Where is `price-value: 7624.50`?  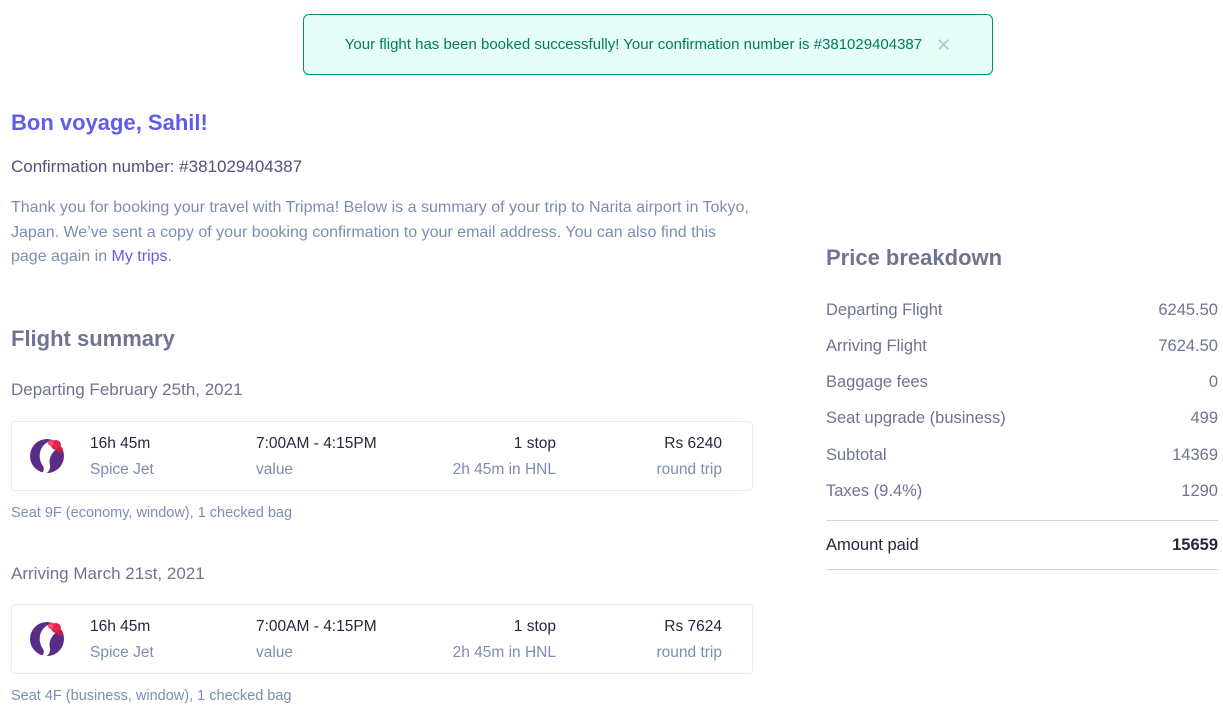
price-value: 7624.50 is located at coordinates (1188, 346).